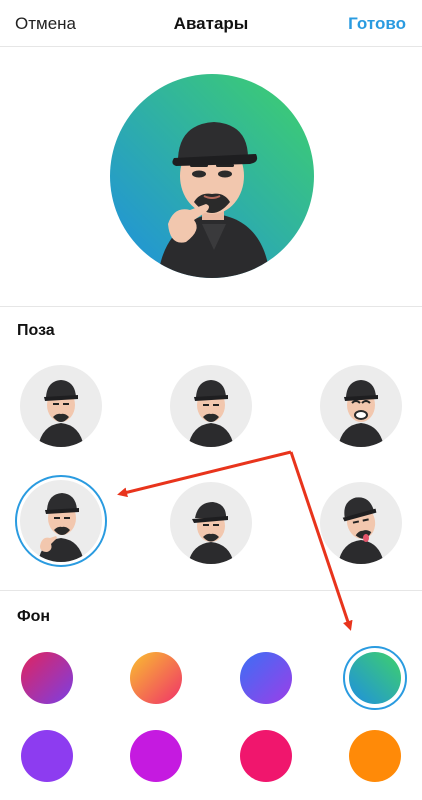 This screenshot has height=800, width=422. I want to click on done-button: Готово, so click(377, 24).